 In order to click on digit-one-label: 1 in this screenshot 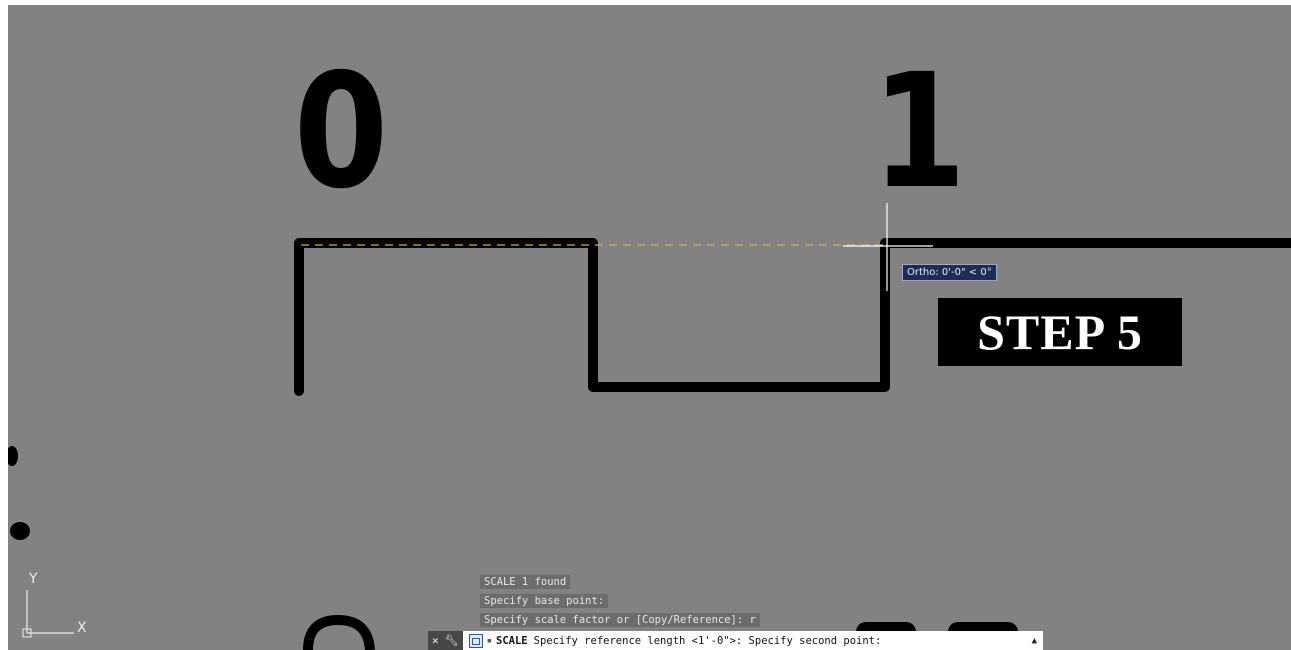, I will do `click(919, 132)`.